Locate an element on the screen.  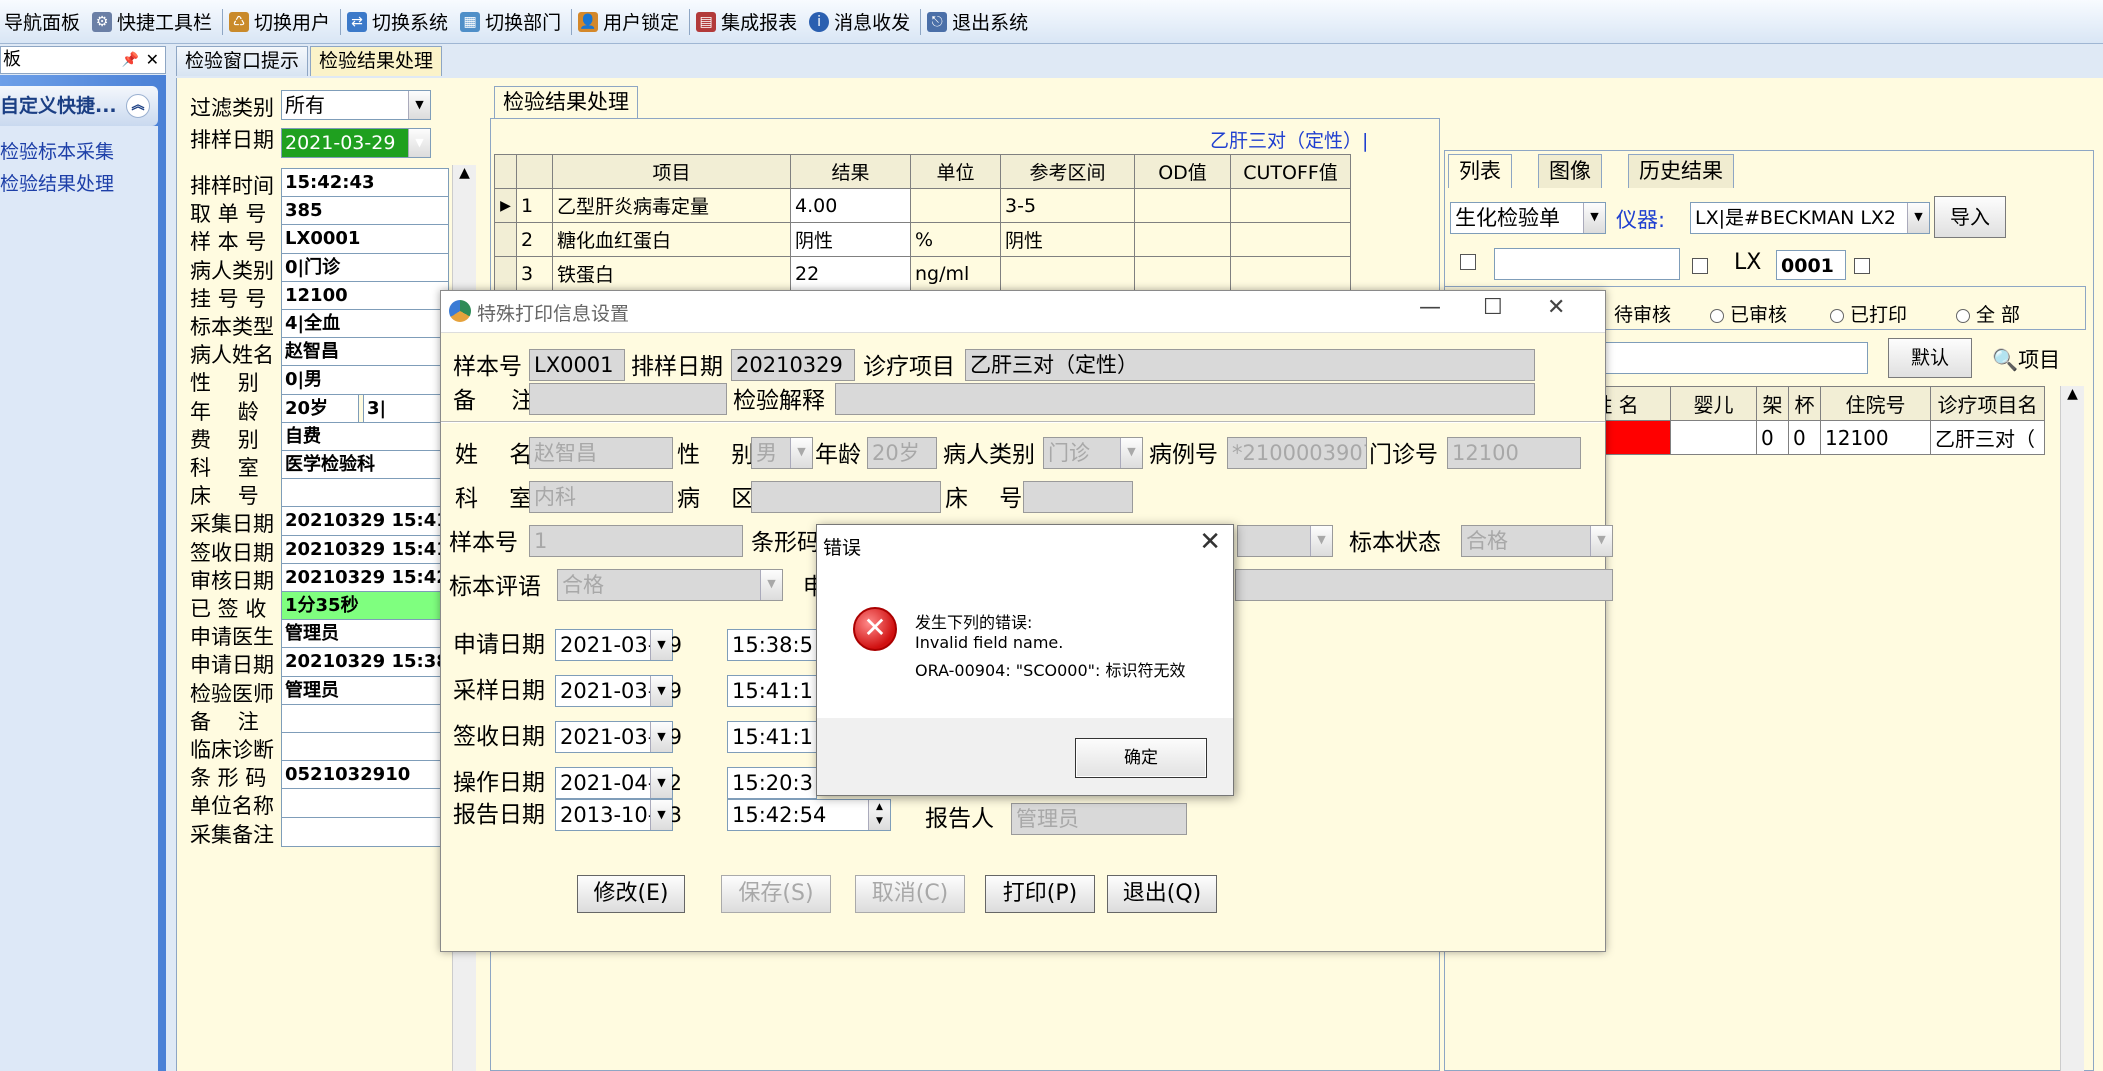
form-field-value: 1分35秒 is located at coordinates (365, 606).